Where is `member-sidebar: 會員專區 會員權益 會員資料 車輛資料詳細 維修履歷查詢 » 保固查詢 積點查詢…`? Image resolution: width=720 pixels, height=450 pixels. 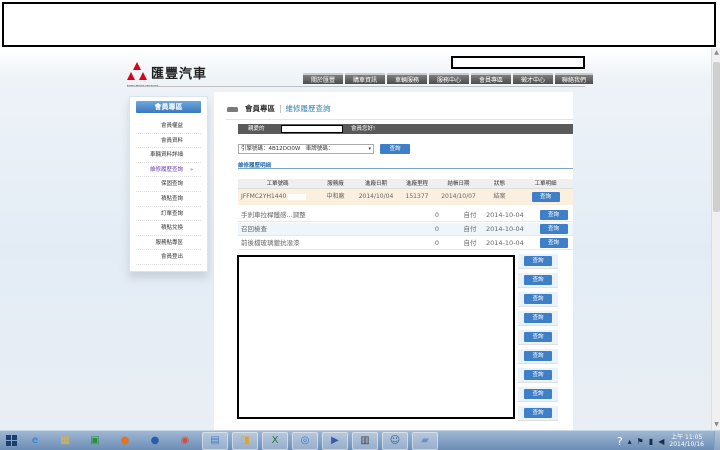 member-sidebar: 會員專區 會員權益 會員資料 車輛資料詳細 維修履歷查詢 » 保固查詢 積點查詢… is located at coordinates (168, 184).